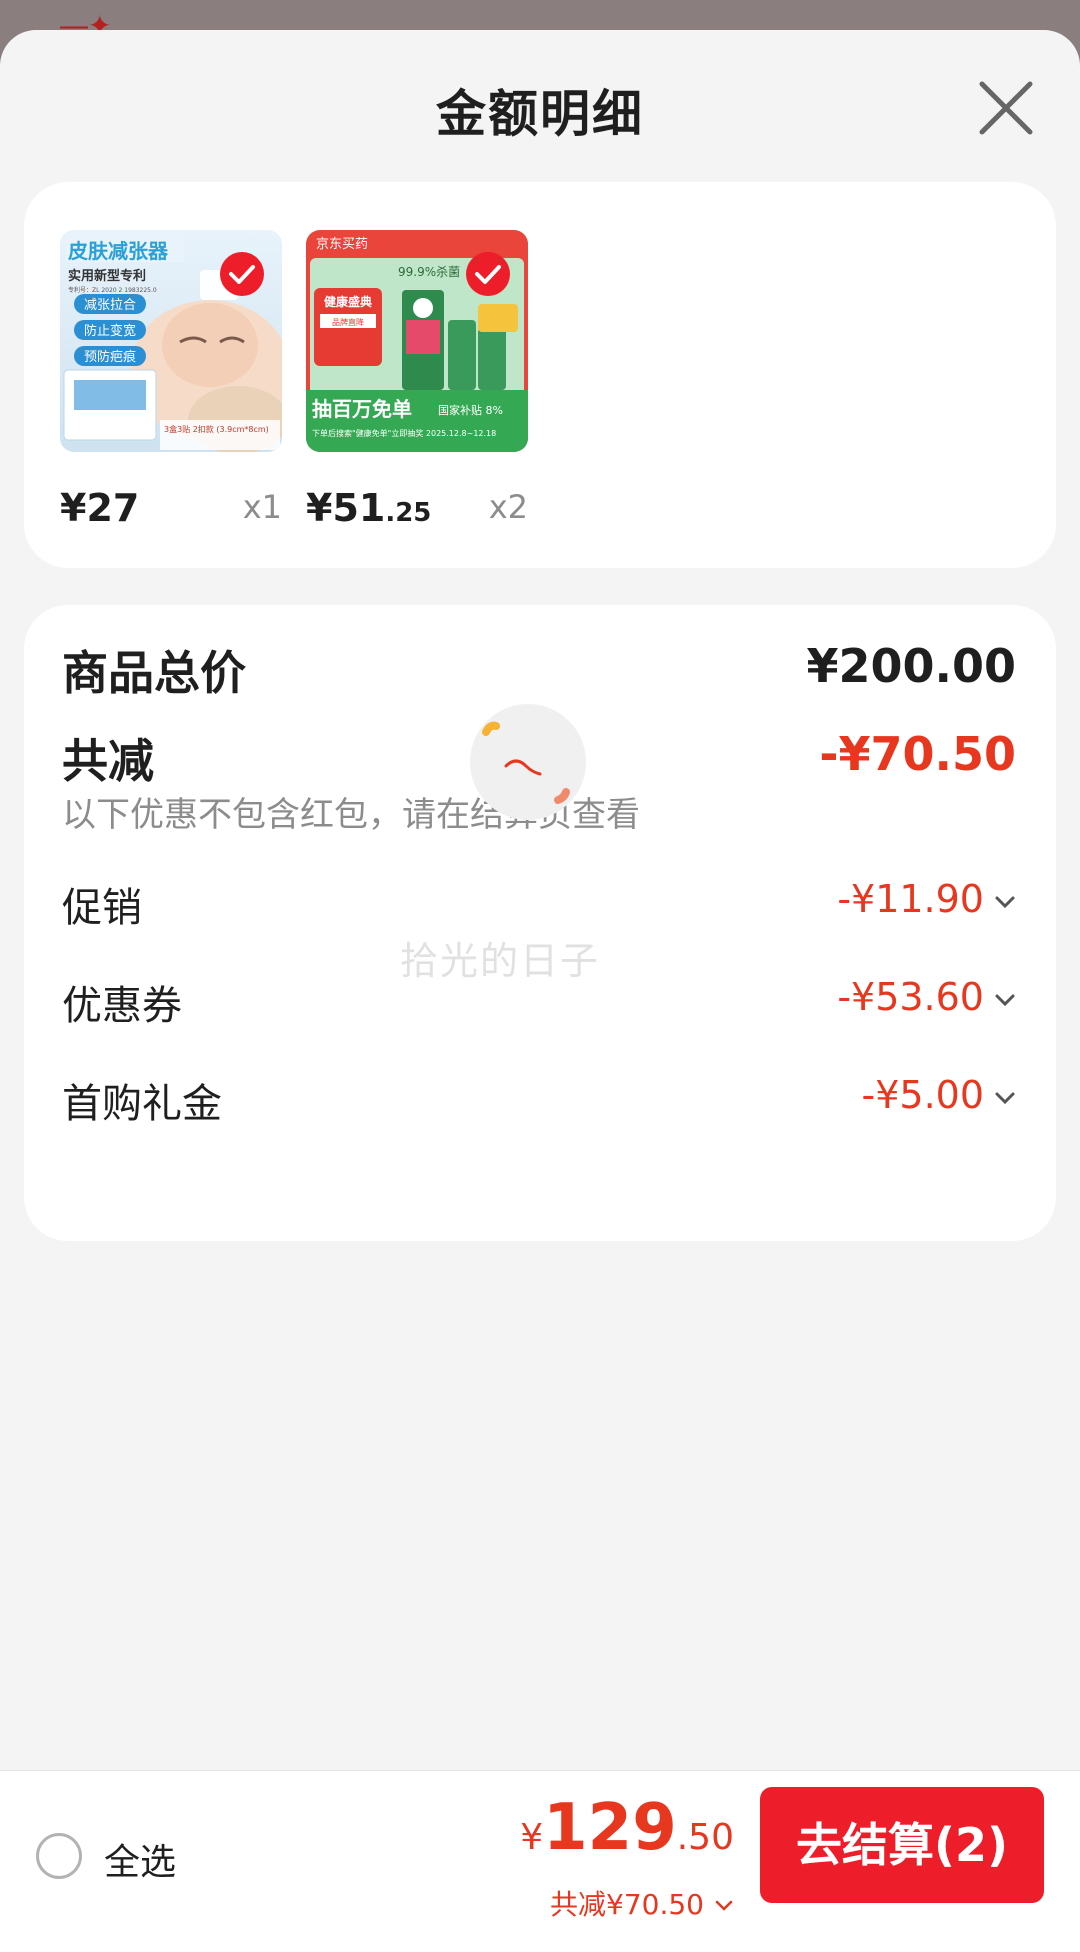  Describe the element at coordinates (110, 357) in the screenshot. I see `svg-text: 预防疤痕` at that location.